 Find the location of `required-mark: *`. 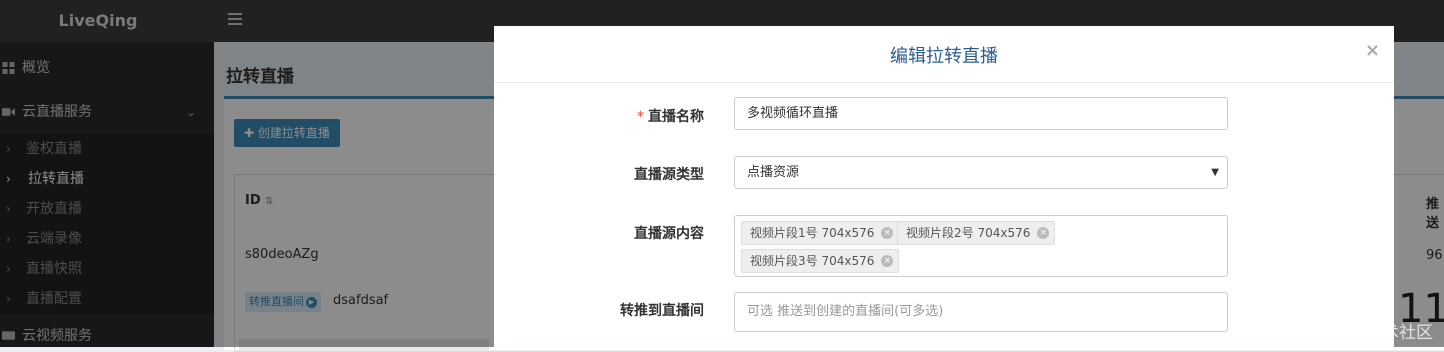

required-mark: * is located at coordinates (640, 117).